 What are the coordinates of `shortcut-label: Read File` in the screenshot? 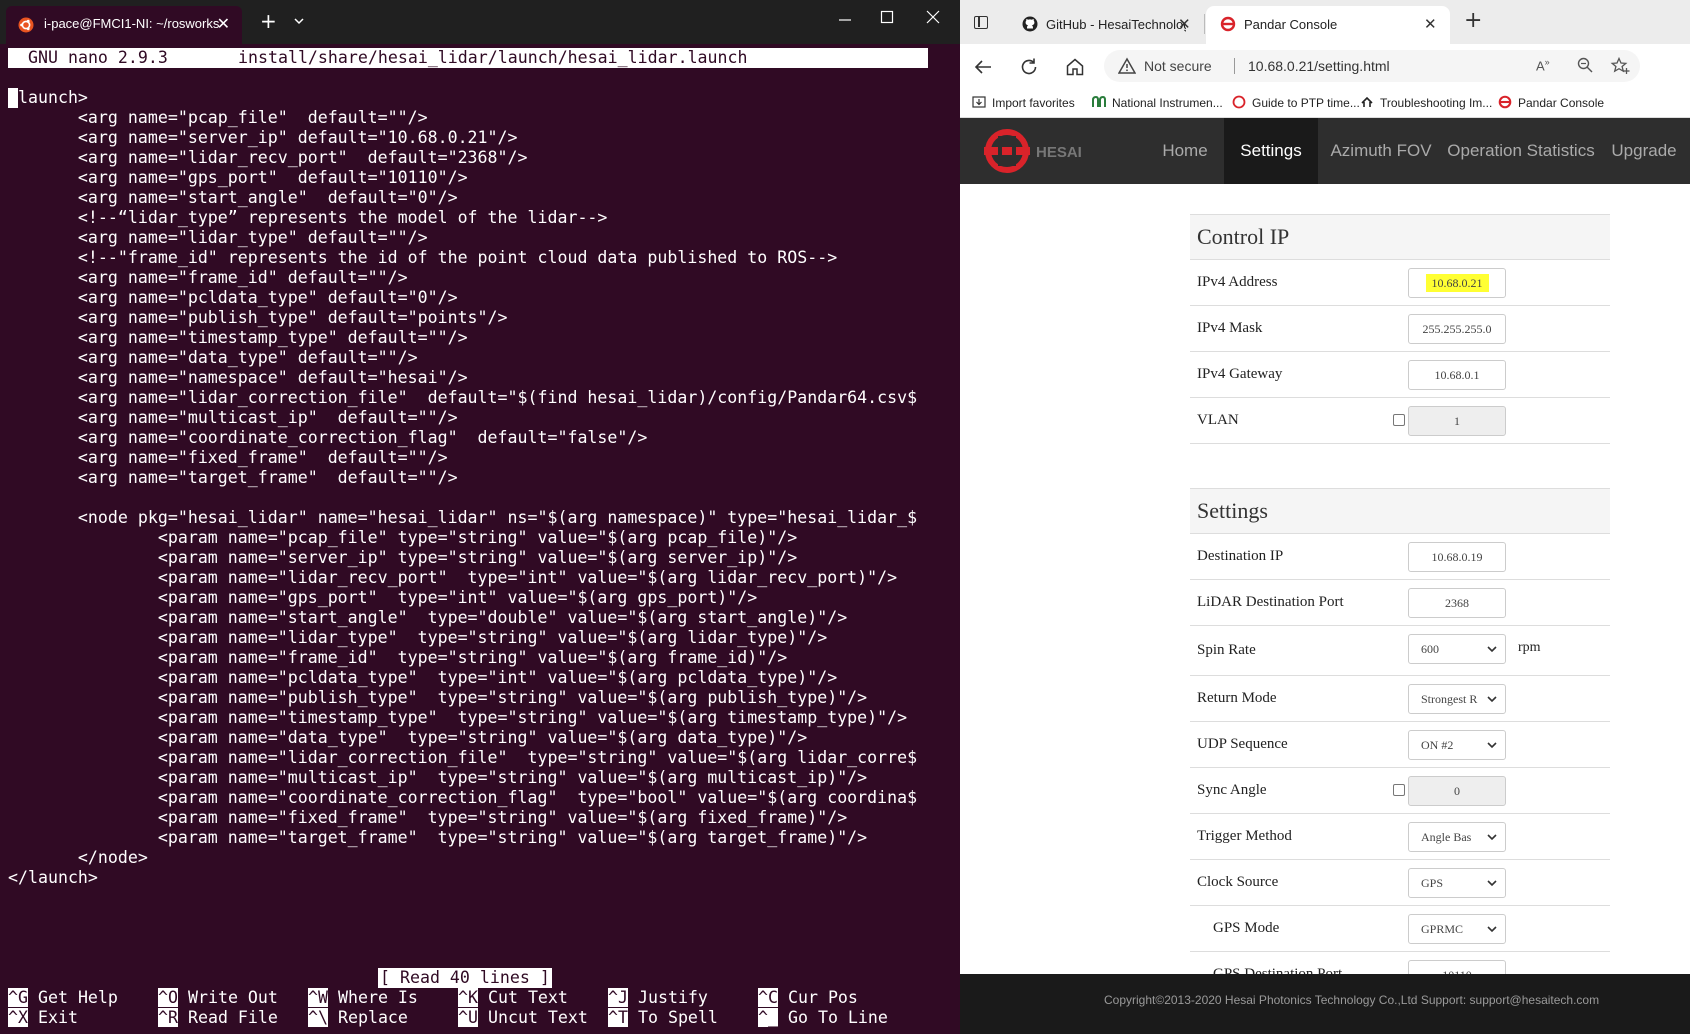 It's located at (232, 1017).